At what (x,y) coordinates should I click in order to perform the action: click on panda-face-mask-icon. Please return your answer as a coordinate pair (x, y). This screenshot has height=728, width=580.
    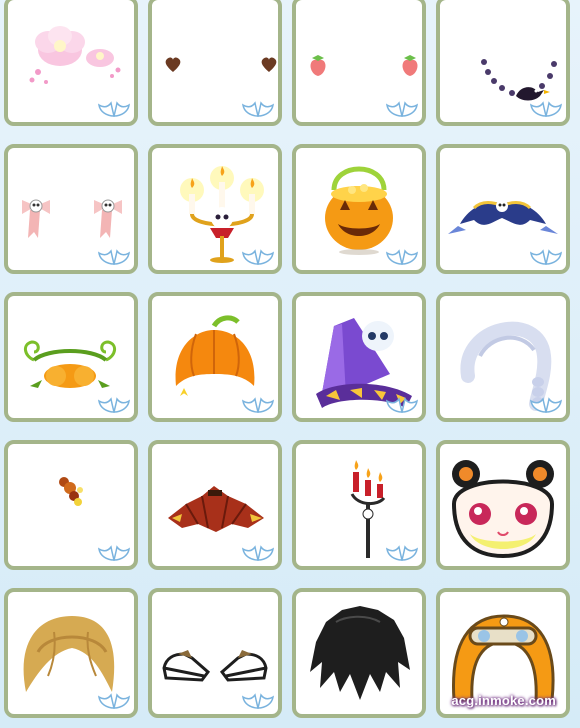
    Looking at the image, I should click on (503, 509).